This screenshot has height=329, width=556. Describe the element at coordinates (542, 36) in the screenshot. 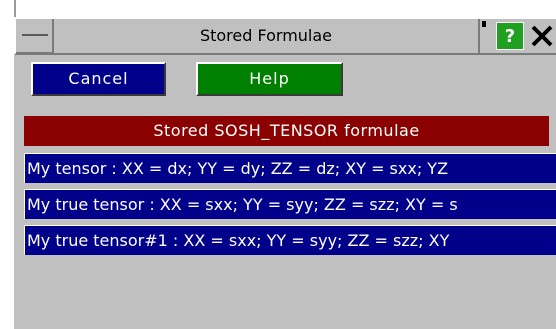

I see `close-icon` at that location.